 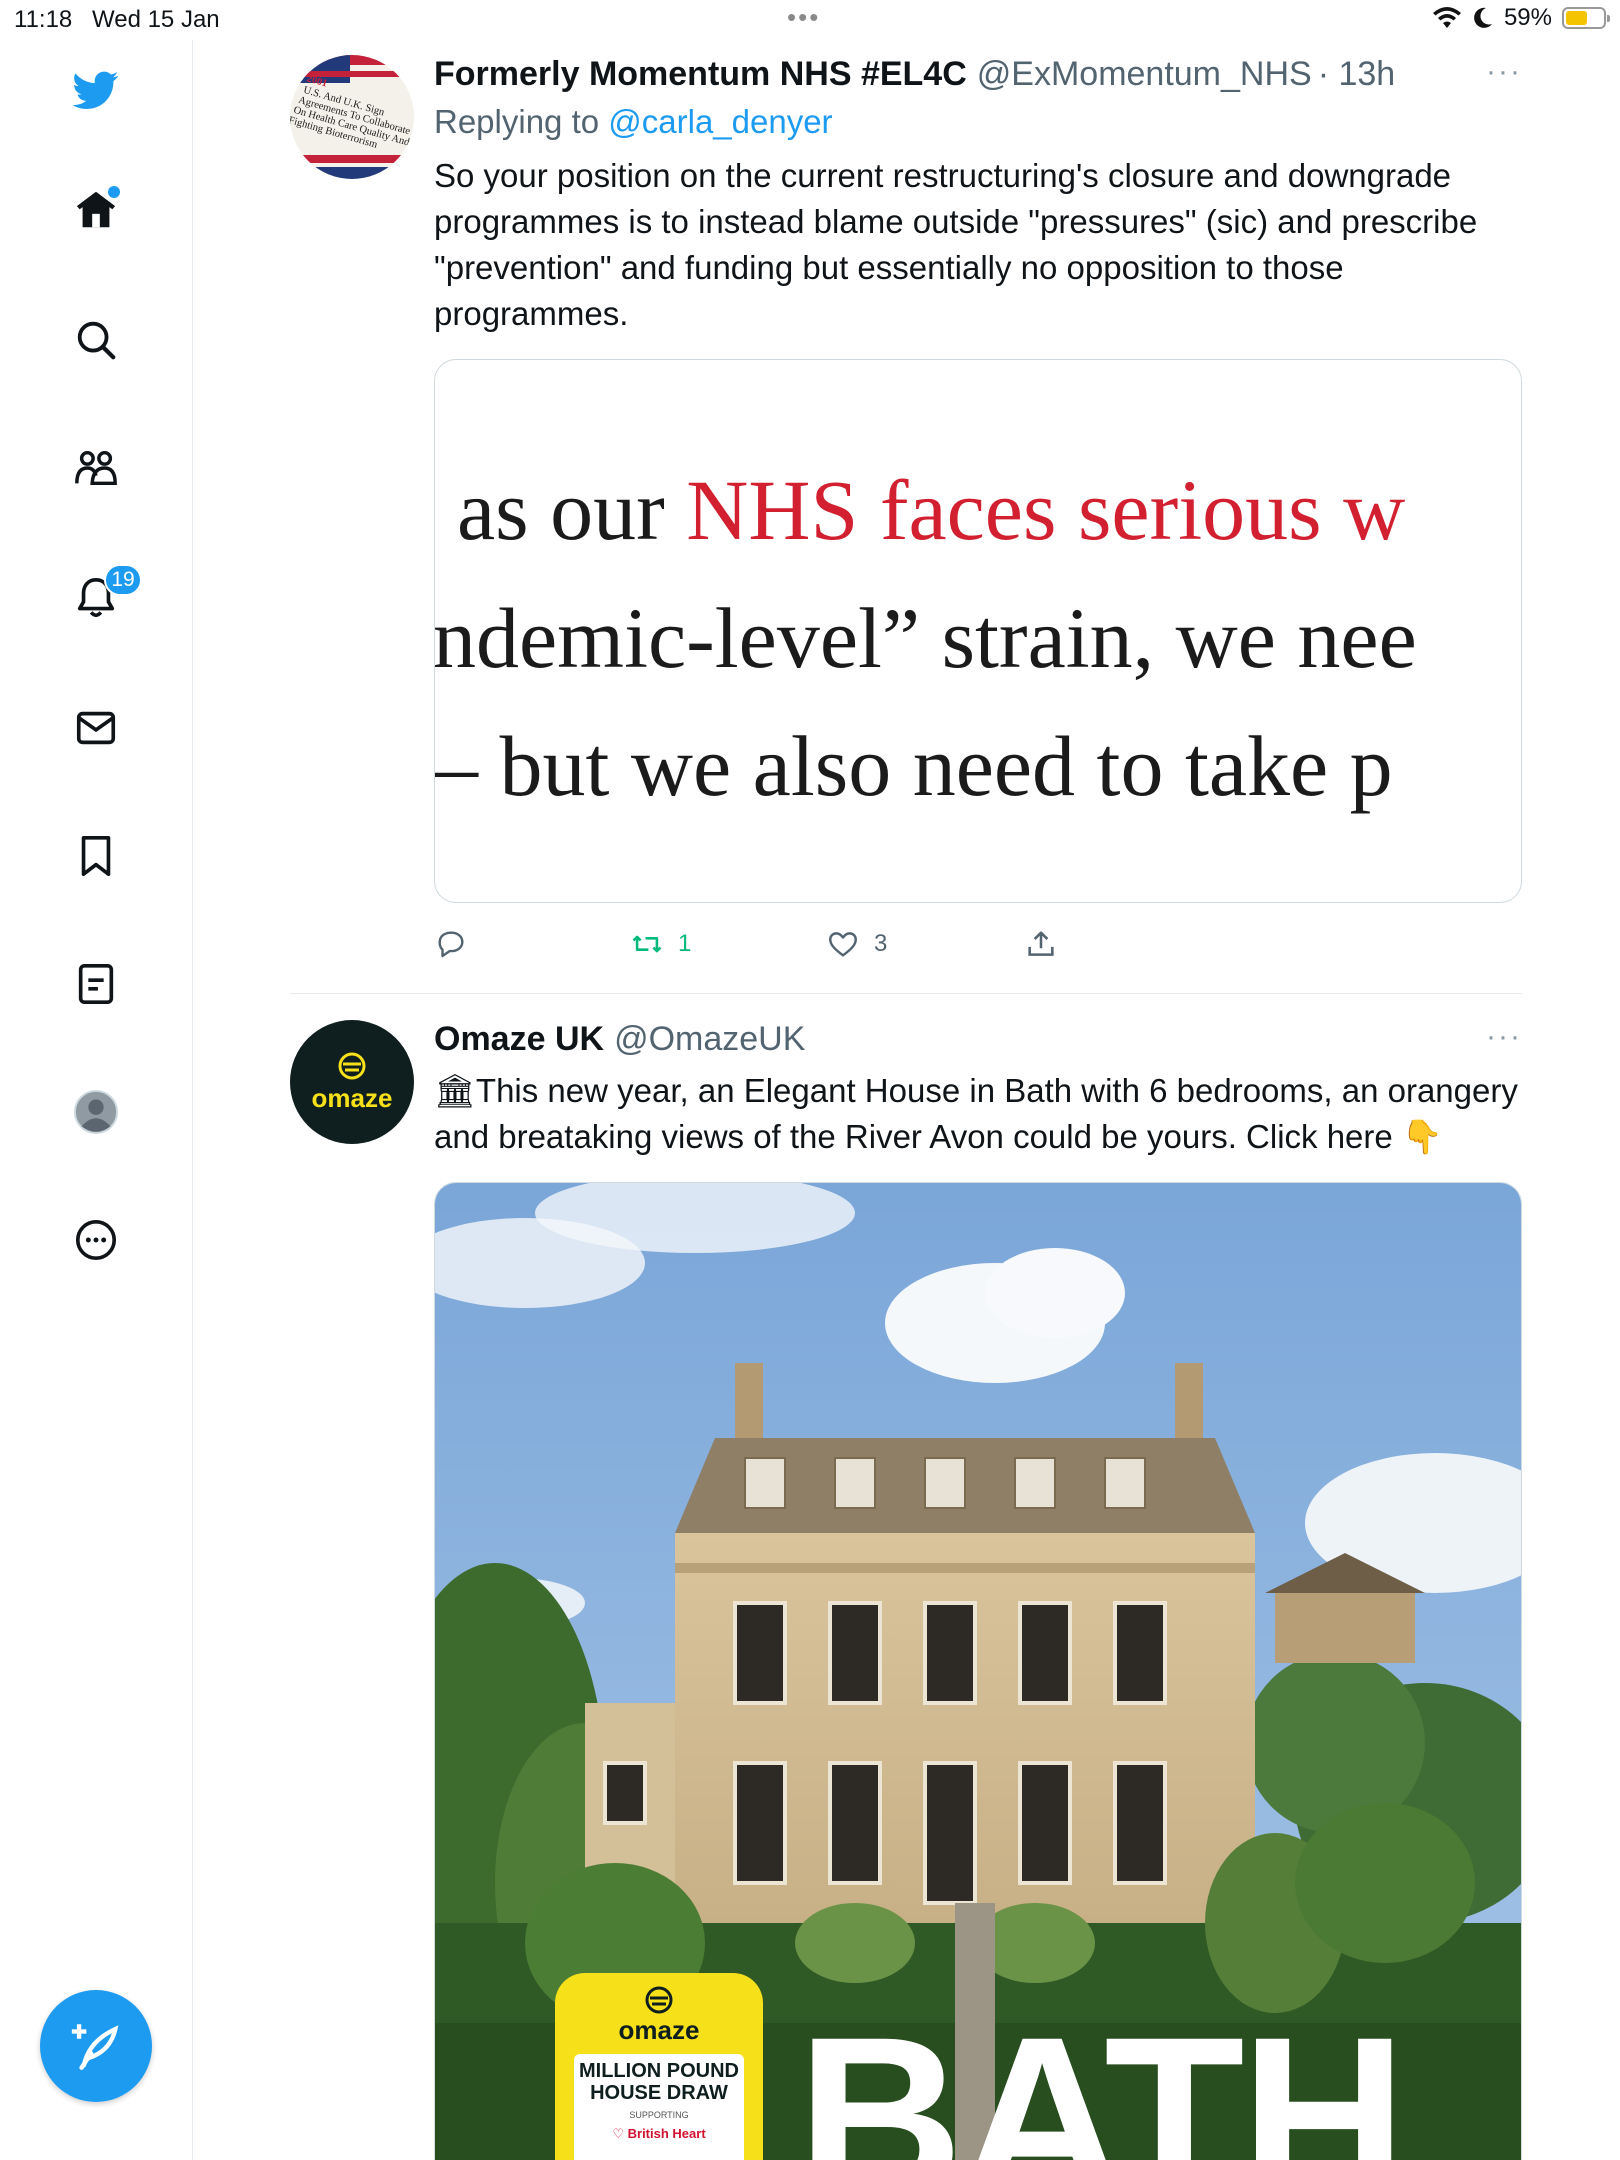 I want to click on twitter-logo-icon, so click(x=96, y=90).